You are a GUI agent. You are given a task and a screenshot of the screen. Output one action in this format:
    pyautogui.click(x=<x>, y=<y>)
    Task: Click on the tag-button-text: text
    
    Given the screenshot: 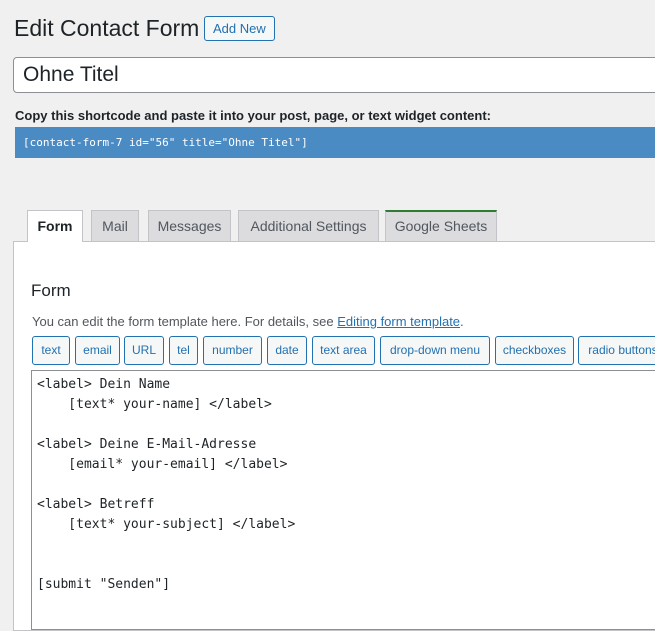 What is the action you would take?
    pyautogui.click(x=51, y=350)
    